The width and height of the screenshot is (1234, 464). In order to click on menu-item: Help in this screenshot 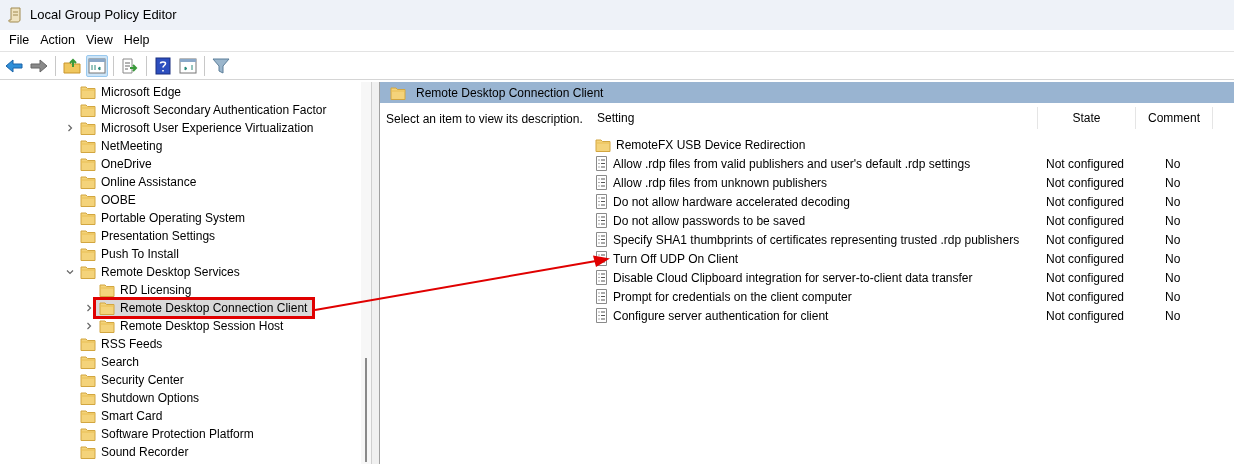, I will do `click(136, 40)`.